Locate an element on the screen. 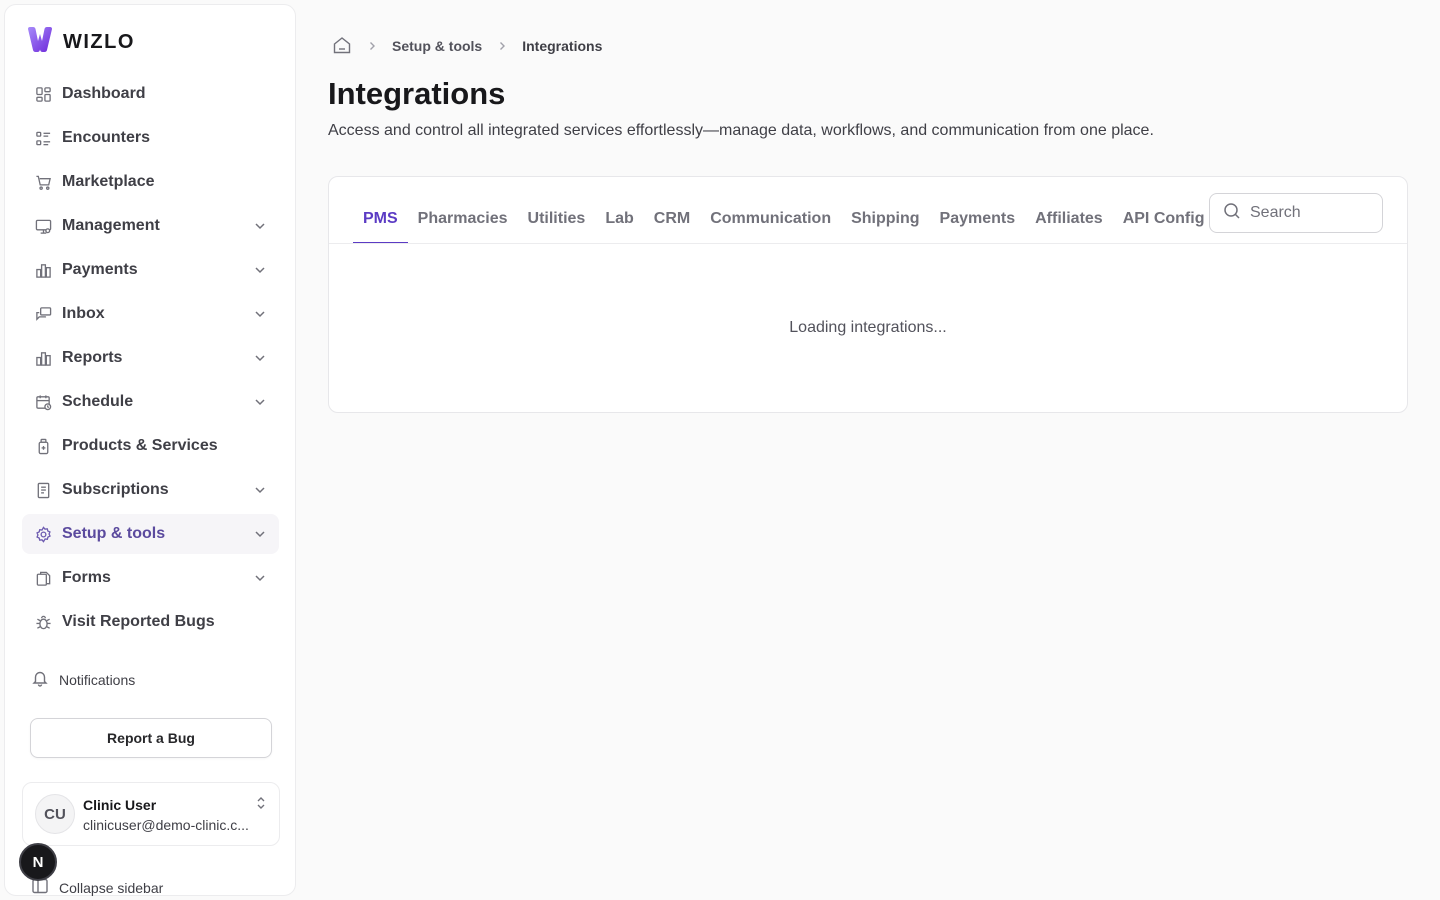  sidebar-item-label: Marketplace is located at coordinates (108, 181).